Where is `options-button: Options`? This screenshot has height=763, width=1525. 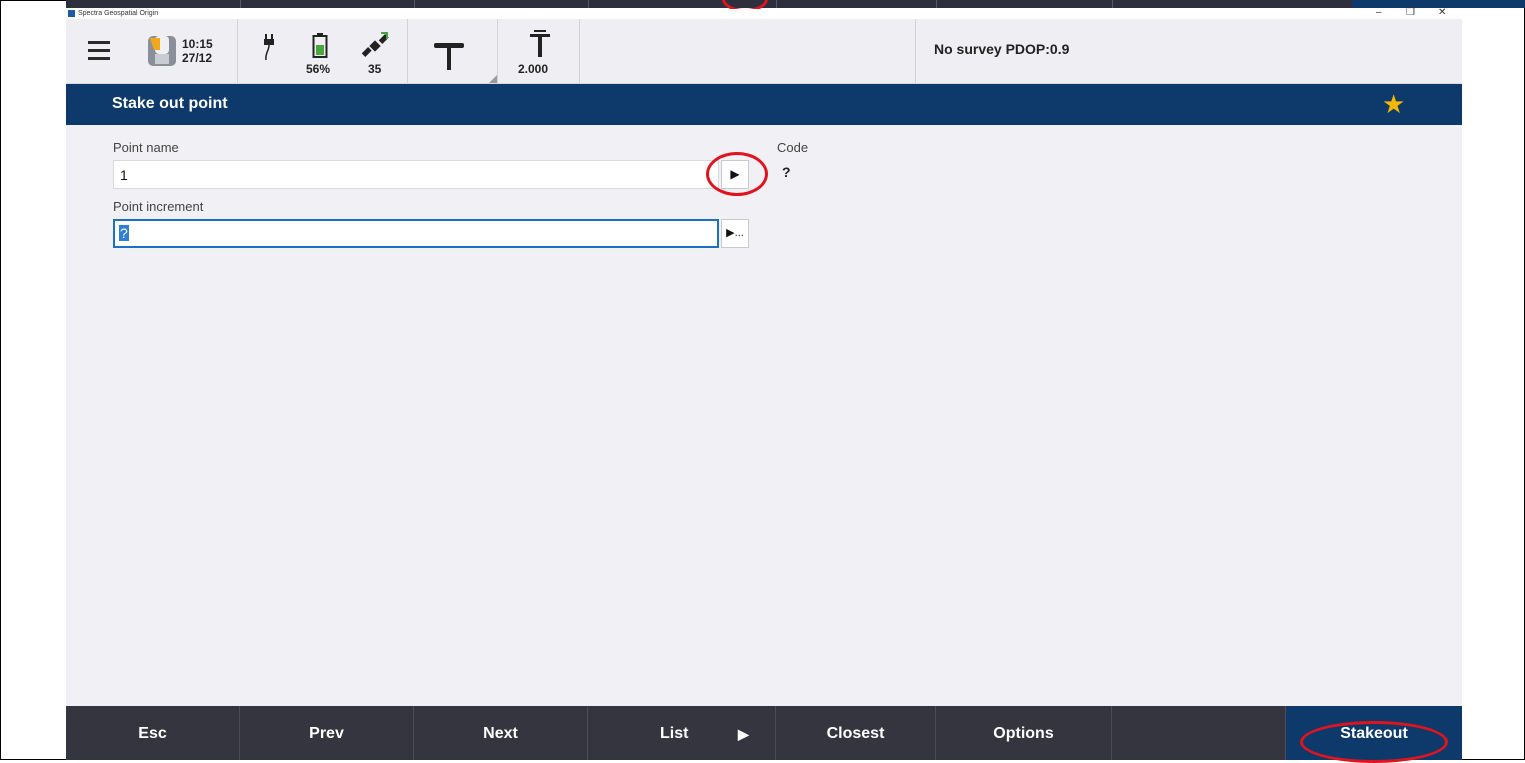
options-button: Options is located at coordinates (1024, 733).